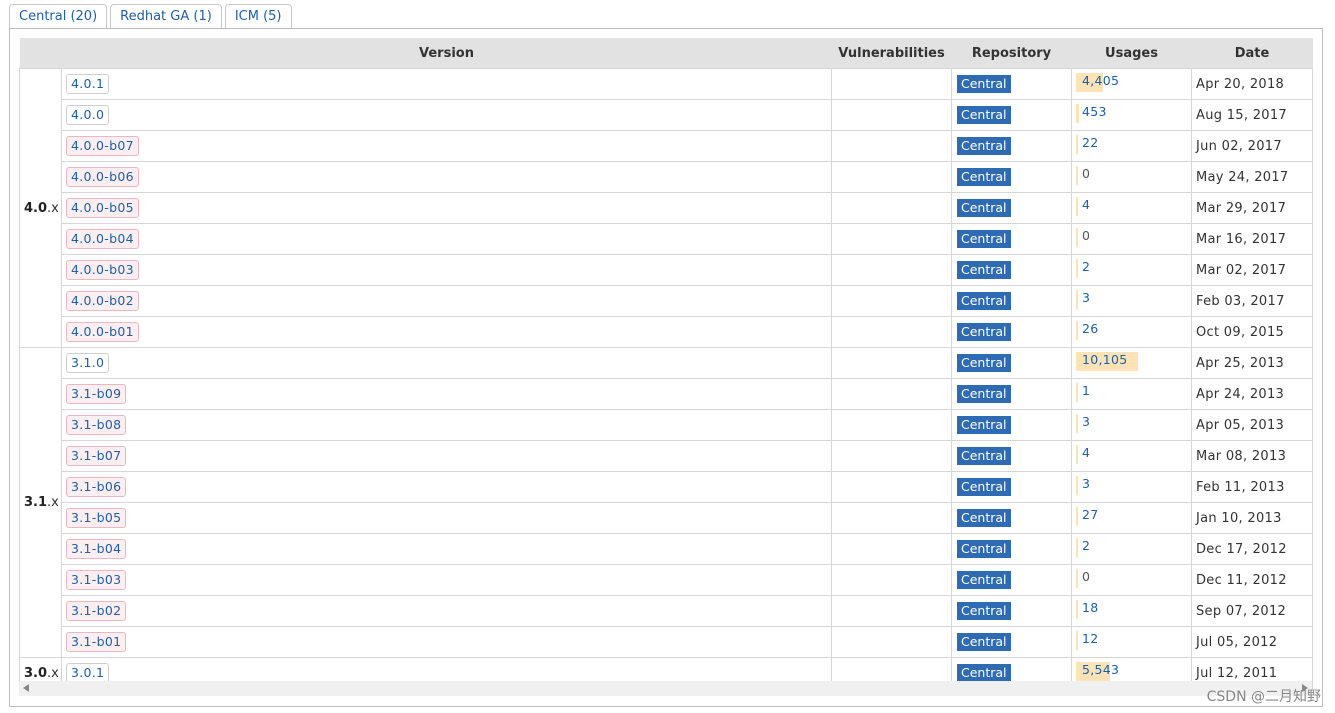 The image size is (1335, 713). What do you see at coordinates (1087, 514) in the screenshot?
I see `usage-count: 27` at bounding box center [1087, 514].